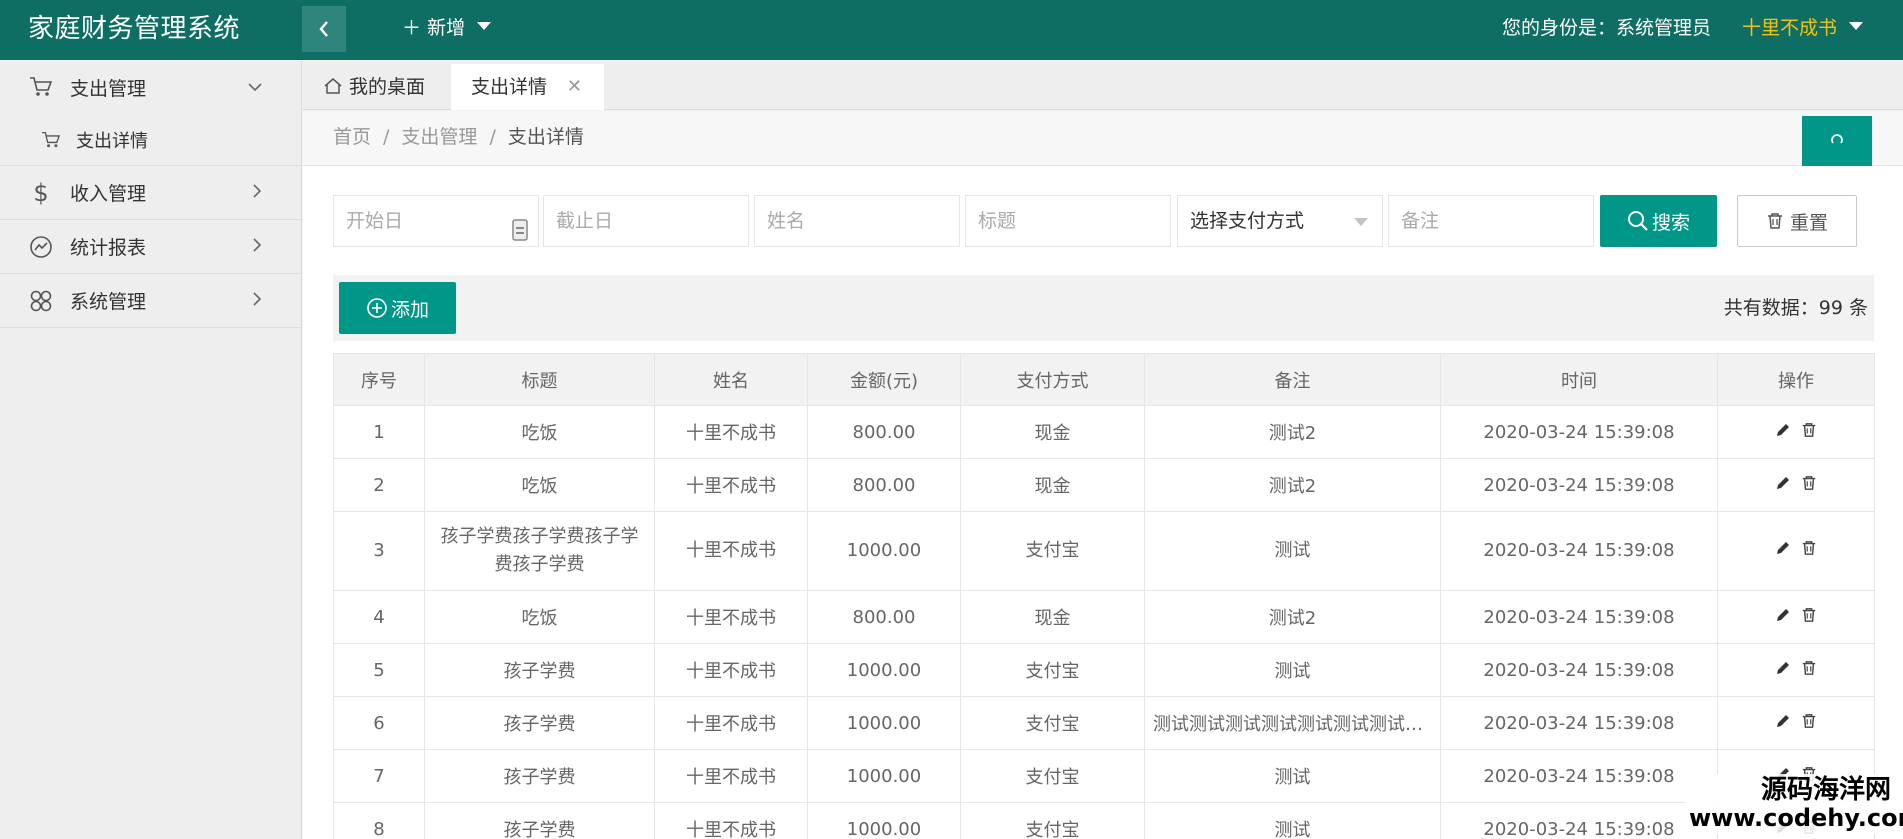 This screenshot has height=839, width=1903. Describe the element at coordinates (1637, 221) in the screenshot. I see `search-icon` at that location.